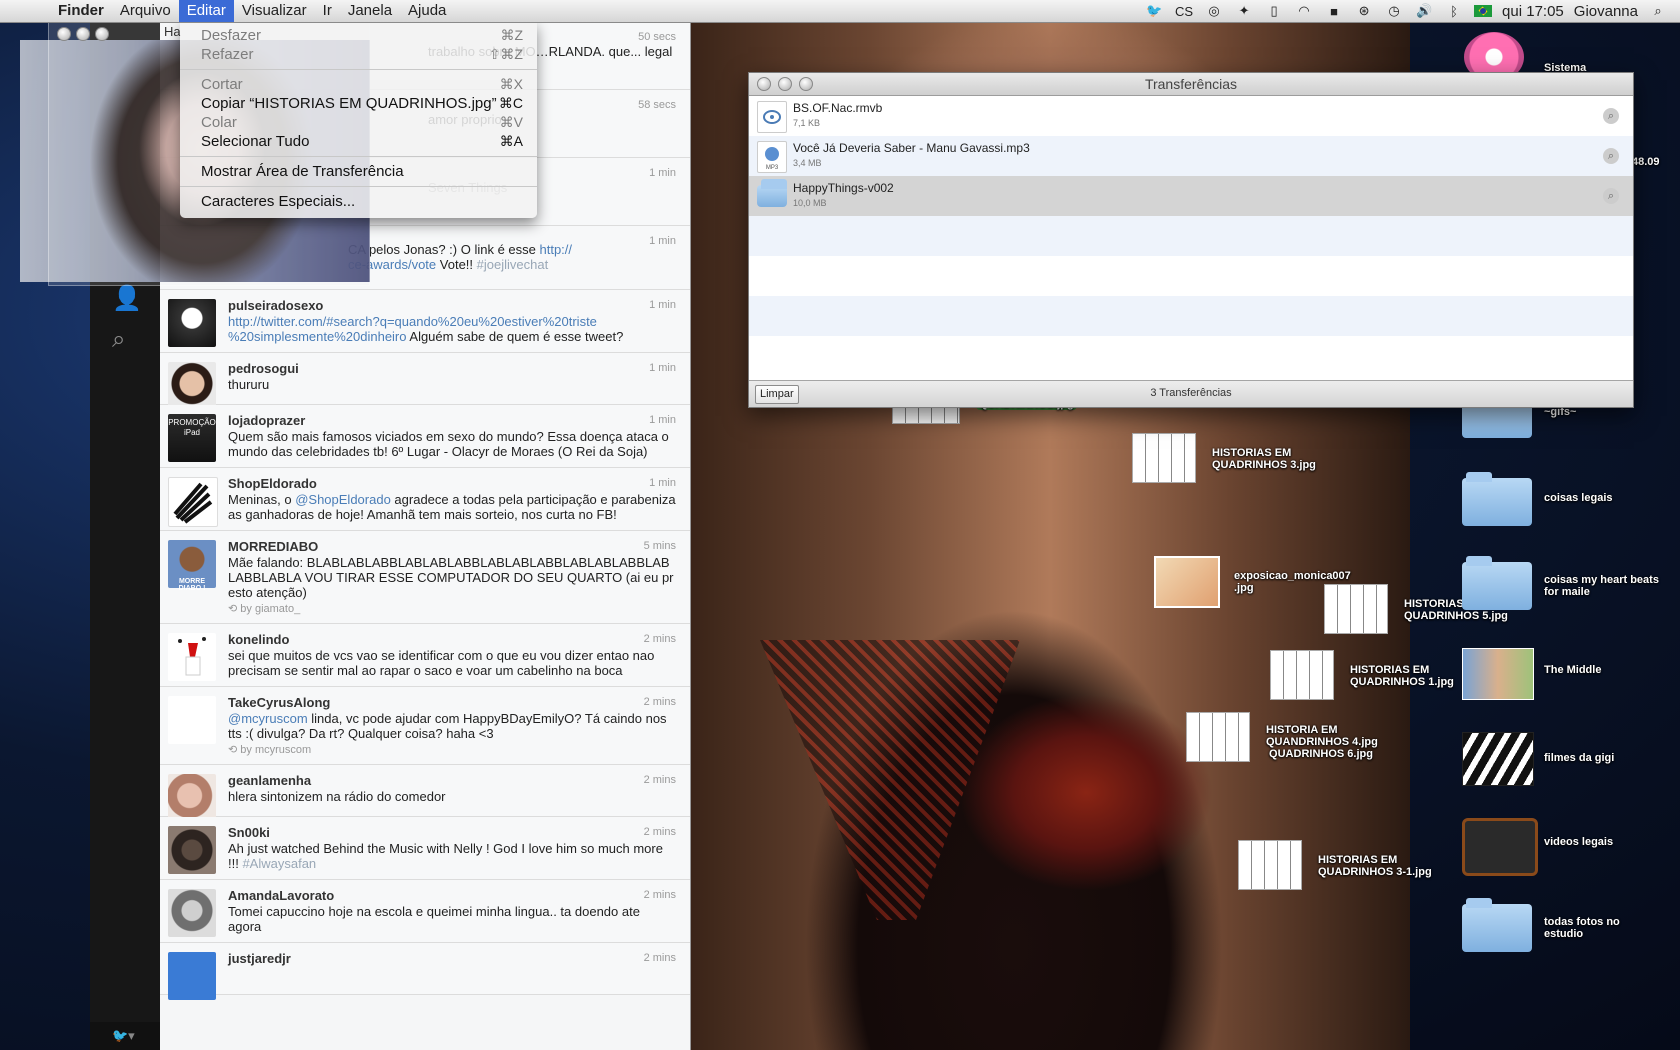 Image resolution: width=1680 pixels, height=1050 pixels. Describe the element at coordinates (1334, 11) in the screenshot. I see `evernote-icon: ■` at that location.